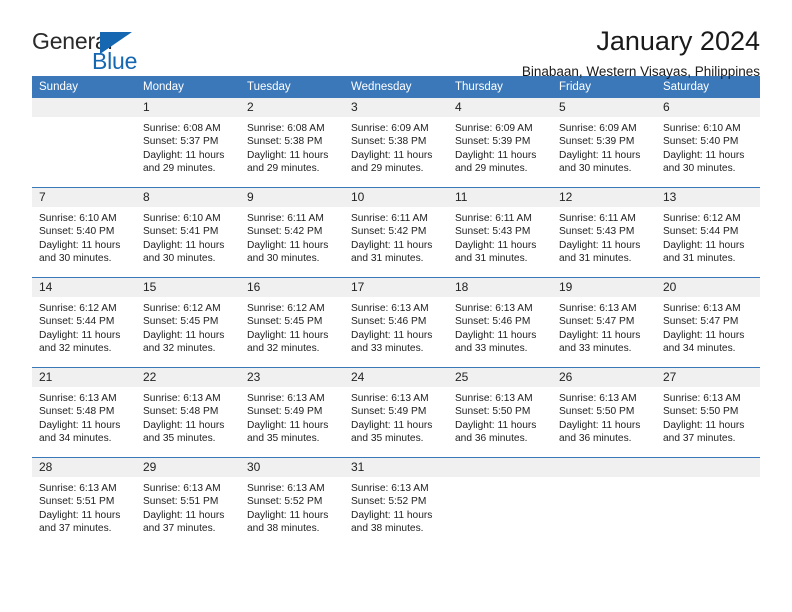 The height and width of the screenshot is (612, 792). What do you see at coordinates (84, 197) in the screenshot?
I see `day-number: 7` at bounding box center [84, 197].